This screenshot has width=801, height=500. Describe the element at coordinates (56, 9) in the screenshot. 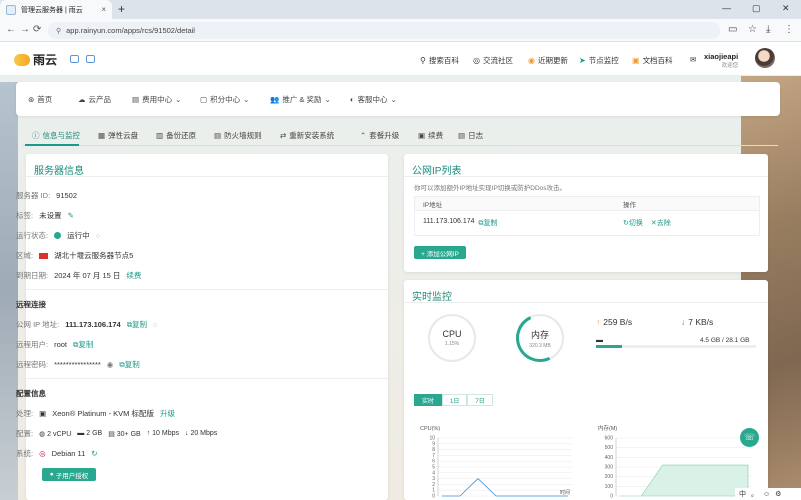

I see `browser-tab: 管理云服务器 | 雨云 ×` at that location.